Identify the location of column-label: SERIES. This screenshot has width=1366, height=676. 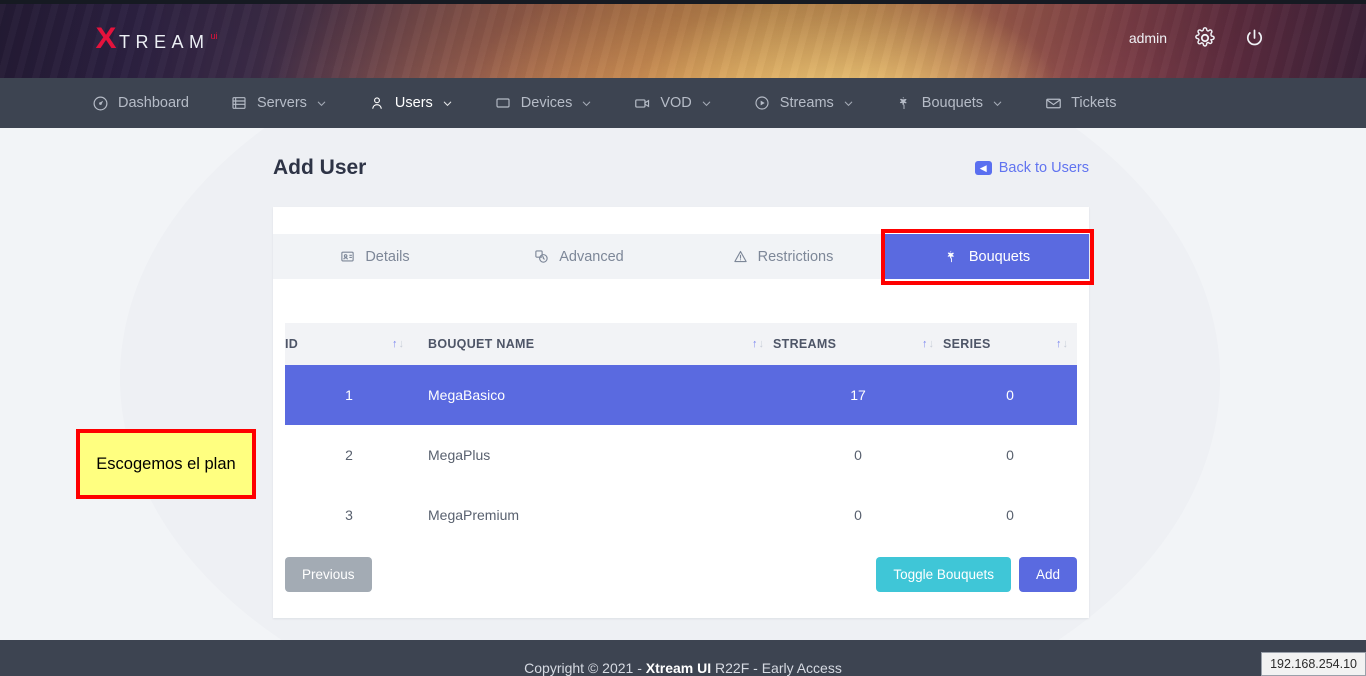
(967, 344).